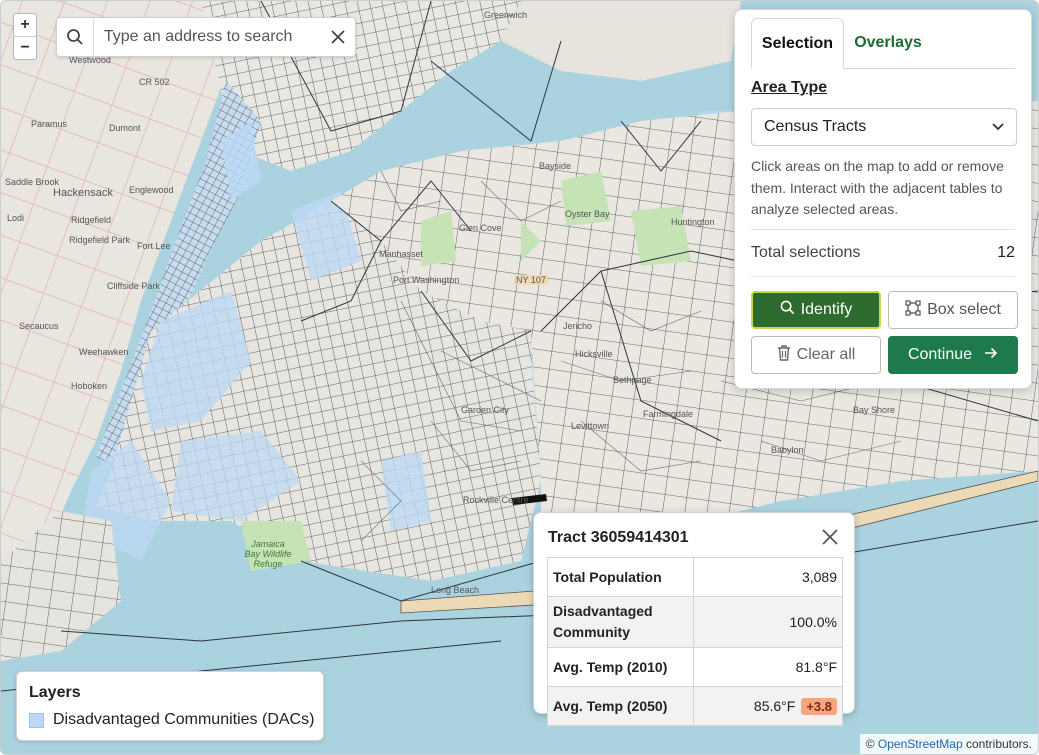 The height and width of the screenshot is (755, 1039). What do you see at coordinates (104, 352) in the screenshot?
I see `map-label: Weehawken` at bounding box center [104, 352].